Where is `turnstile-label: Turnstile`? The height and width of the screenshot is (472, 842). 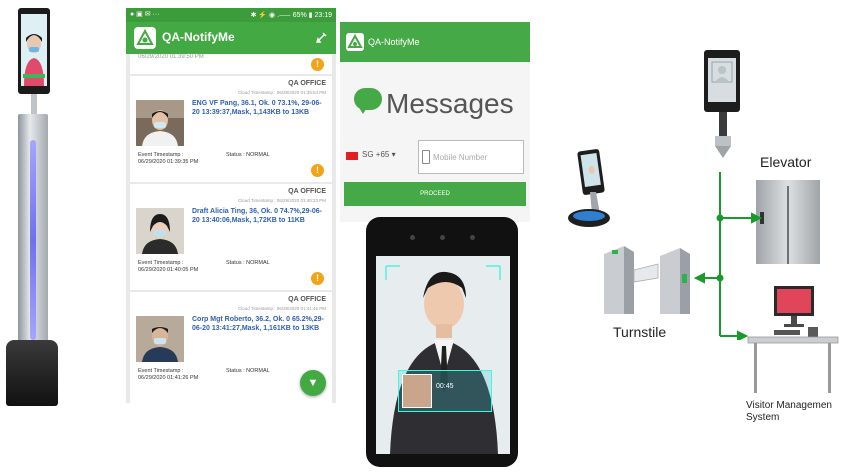
turnstile-label: Turnstile is located at coordinates (640, 332).